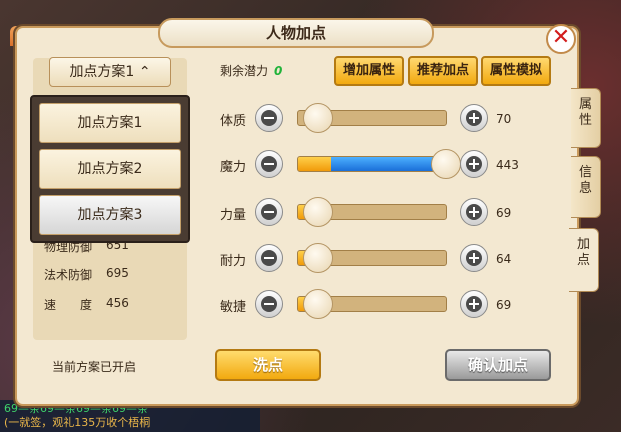 This screenshot has height=432, width=621. What do you see at coordinates (233, 215) in the screenshot?
I see `attr-label-strength: 力量` at bounding box center [233, 215].